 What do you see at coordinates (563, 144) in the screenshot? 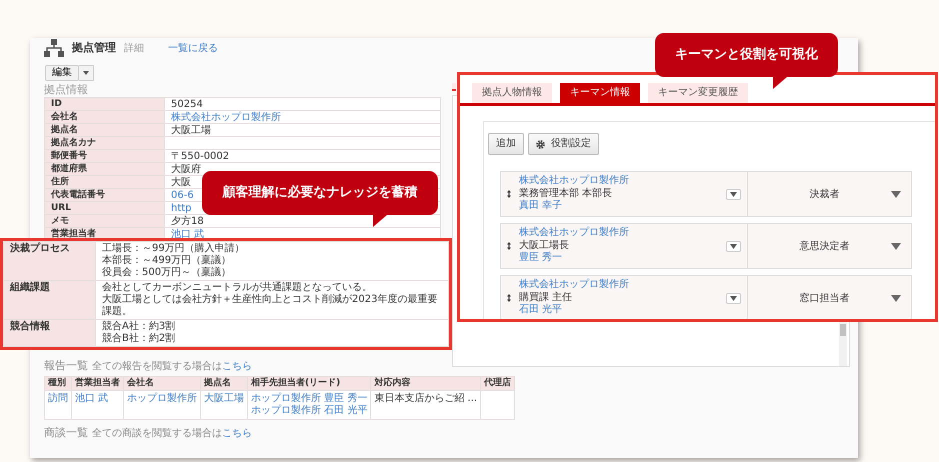
I see `role-settings-button: 役割設定` at bounding box center [563, 144].